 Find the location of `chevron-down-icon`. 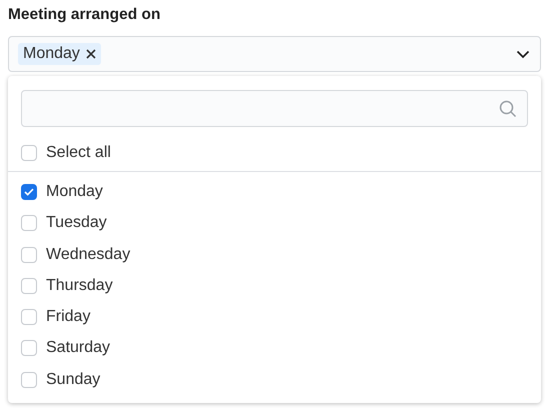

chevron-down-icon is located at coordinates (523, 54).